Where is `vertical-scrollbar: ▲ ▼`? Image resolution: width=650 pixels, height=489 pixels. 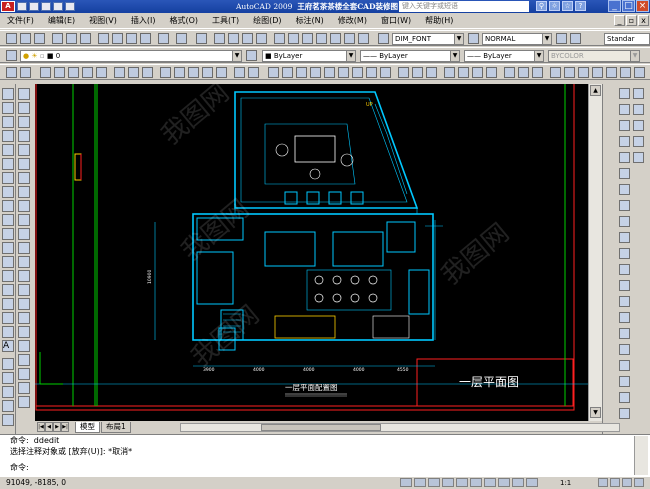
vertical-scrollbar: ▲ ▼ is located at coordinates (595, 252).